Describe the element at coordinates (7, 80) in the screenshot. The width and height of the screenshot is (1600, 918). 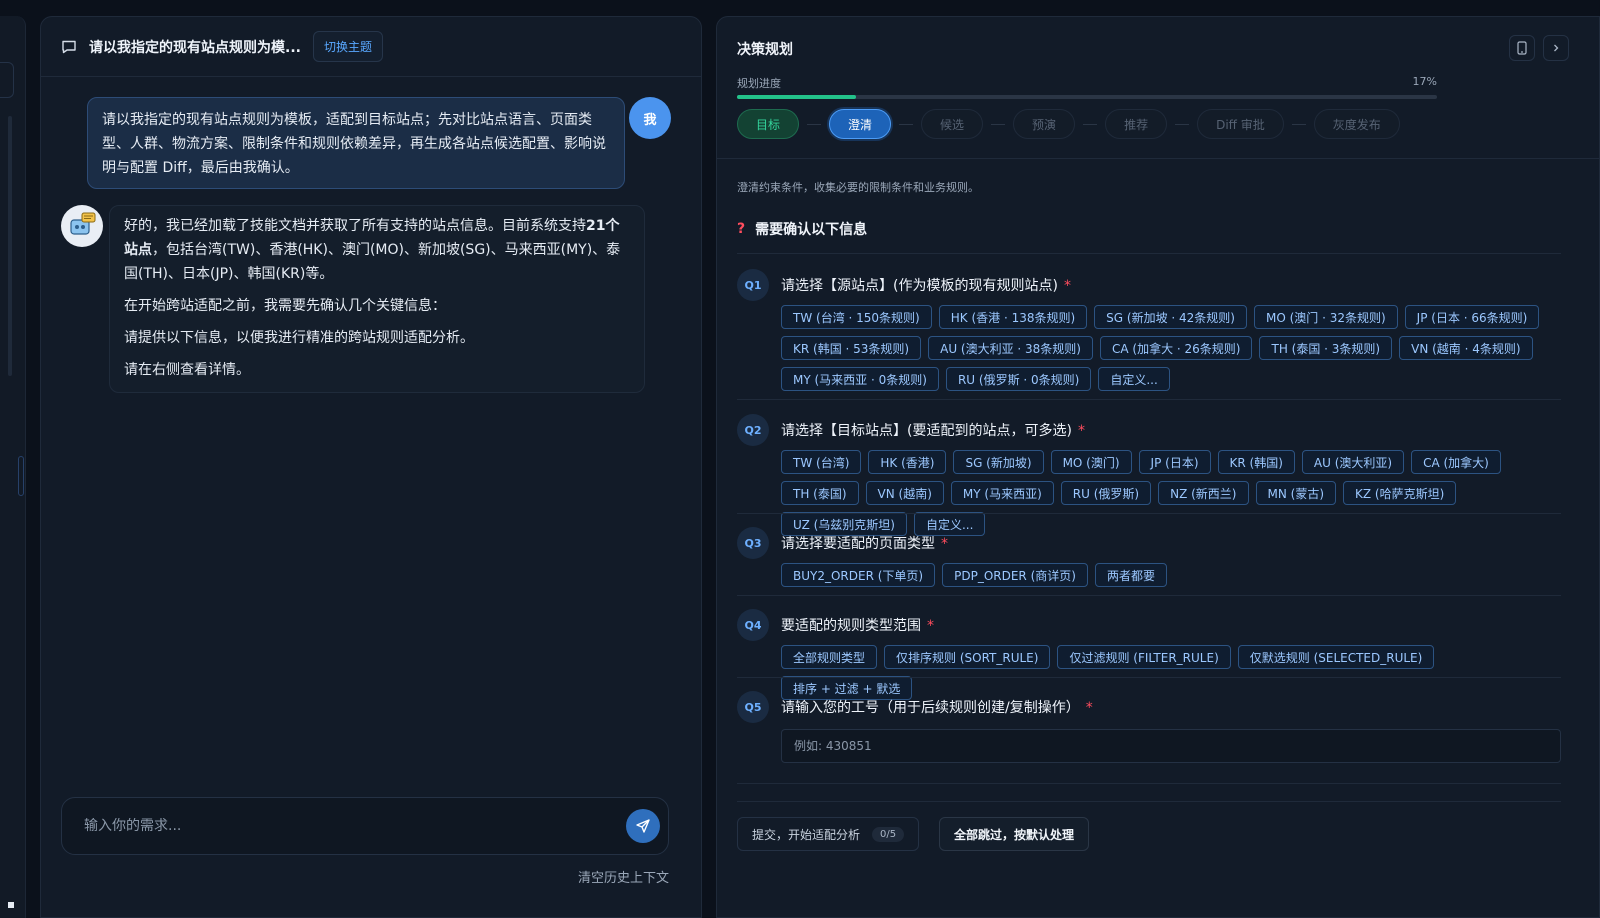
I see `sidebar-handle` at that location.